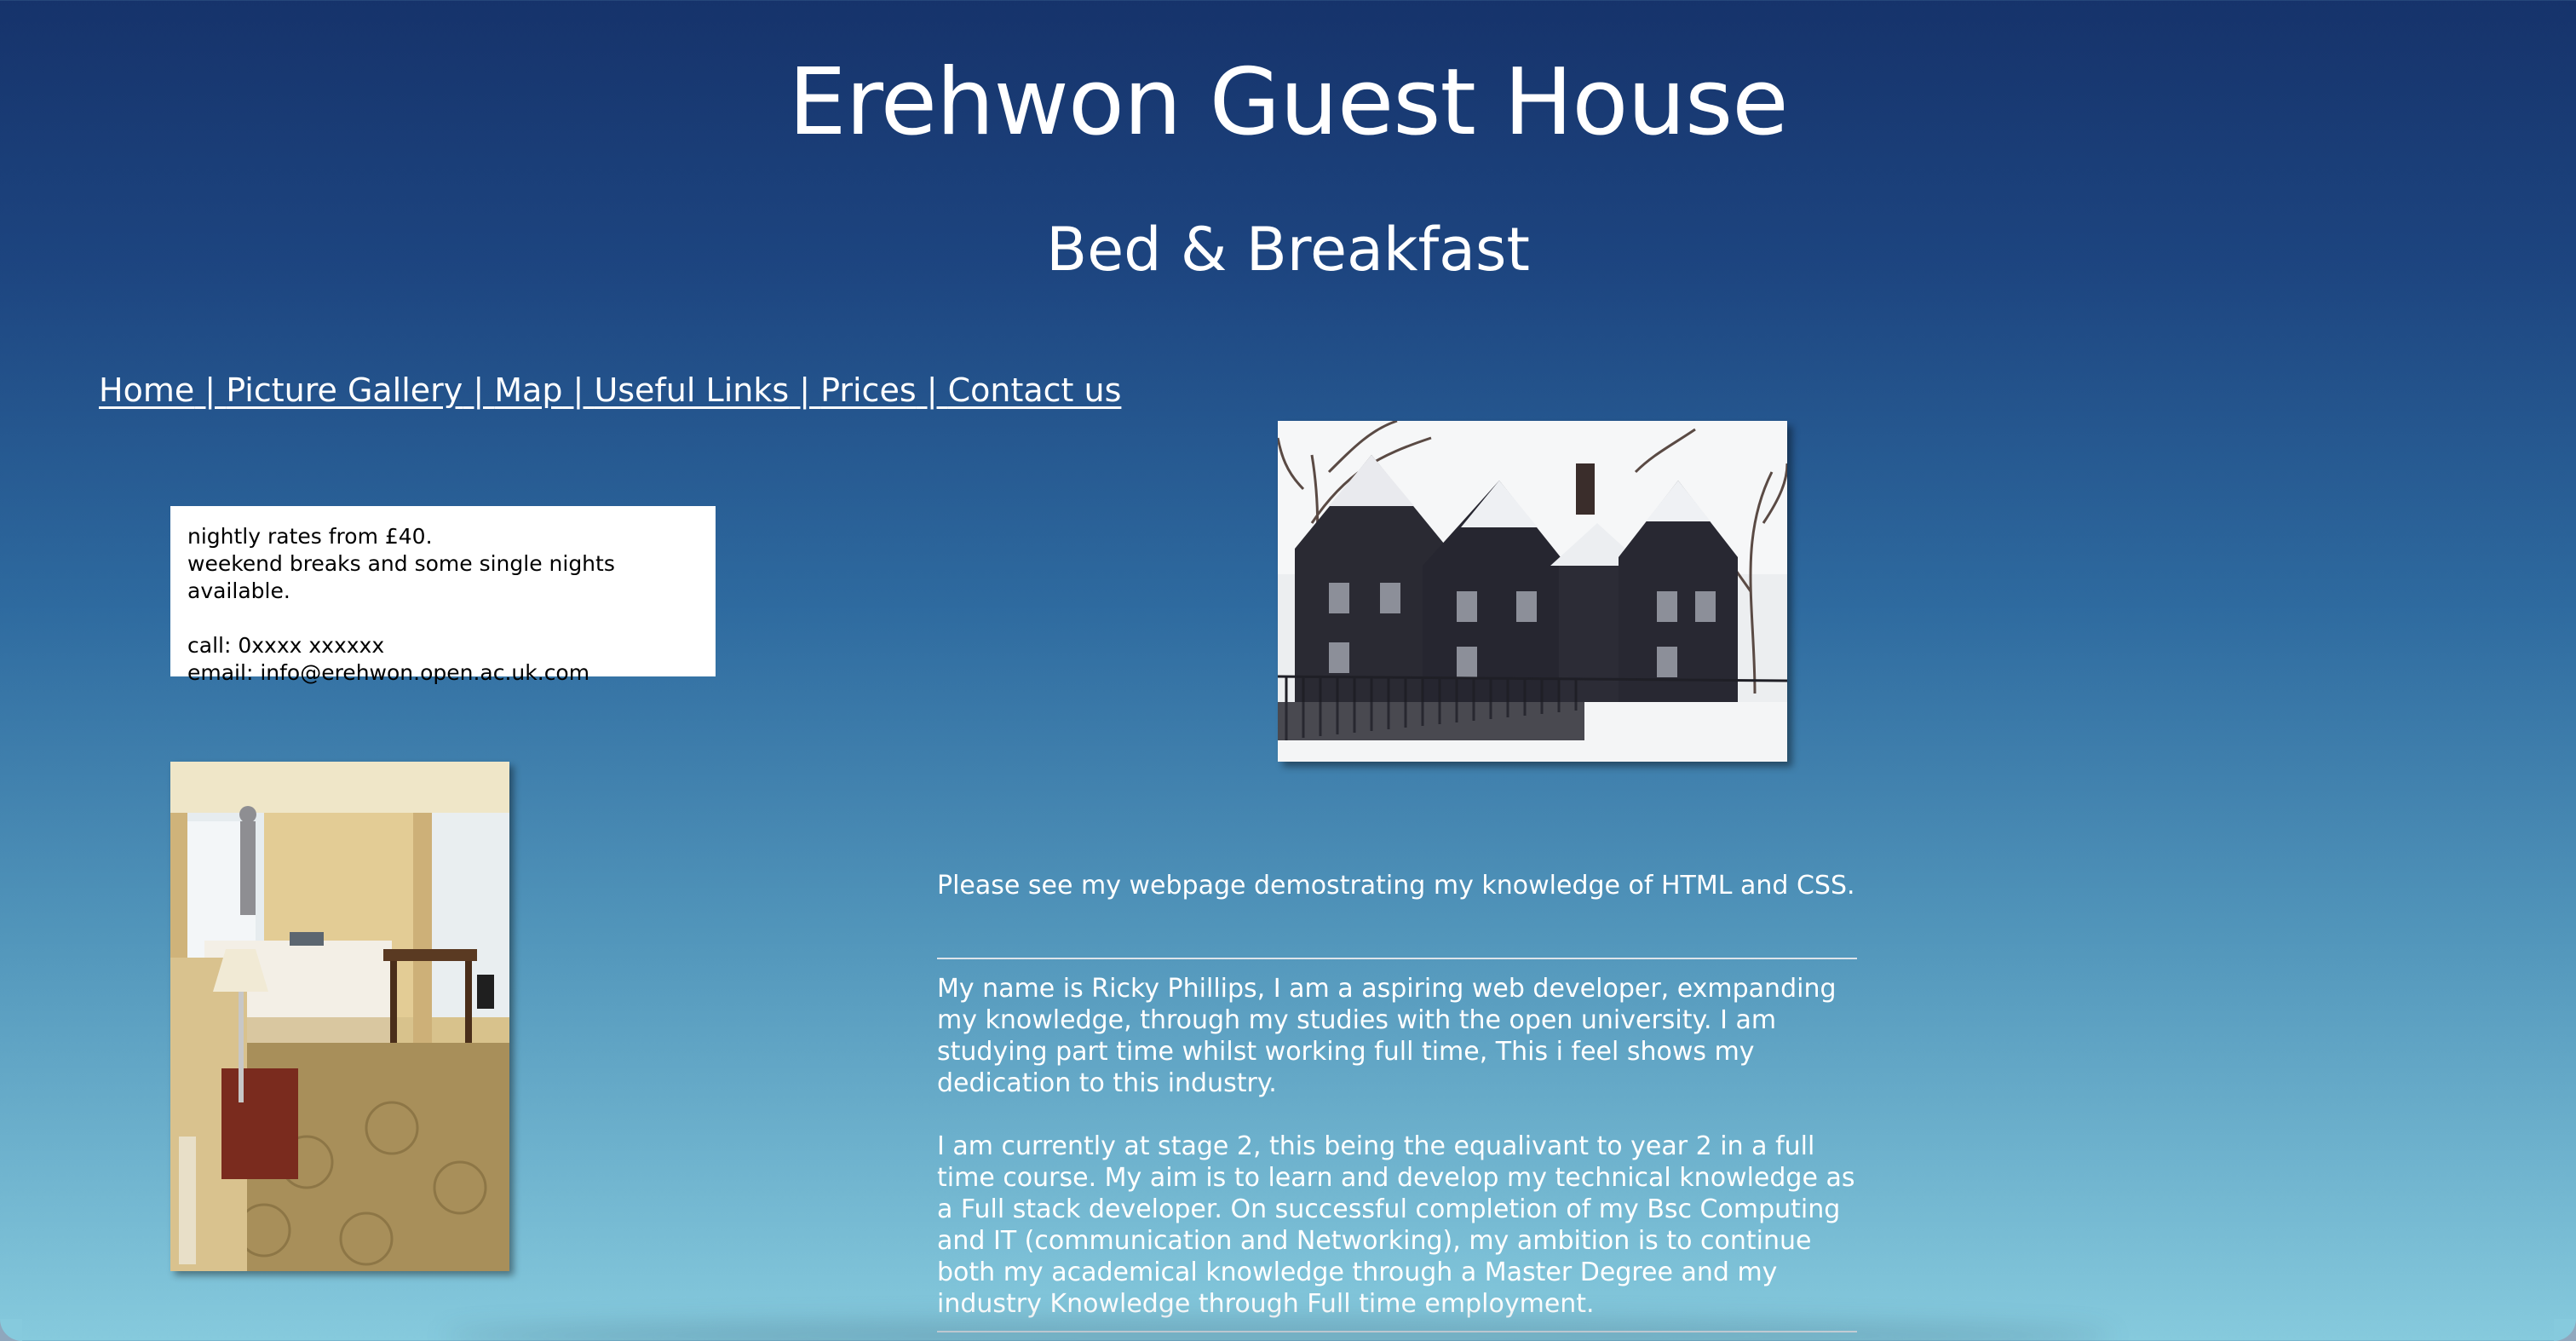 Image resolution: width=2576 pixels, height=1341 pixels. What do you see at coordinates (286, 646) in the screenshot?
I see `phone-text: call: 0xxxx xxxxxx` at bounding box center [286, 646].